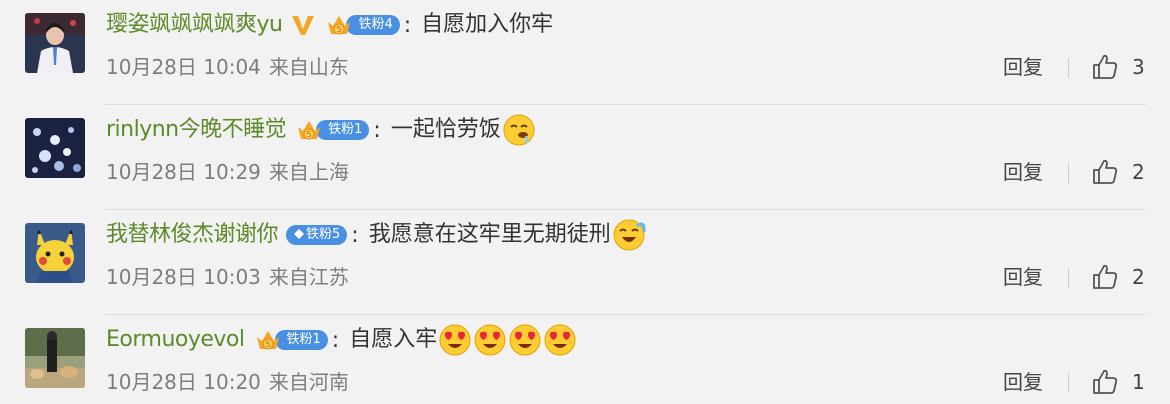  I want to click on comment-meta: 10月28日 10:04 来自山东, so click(227, 67).